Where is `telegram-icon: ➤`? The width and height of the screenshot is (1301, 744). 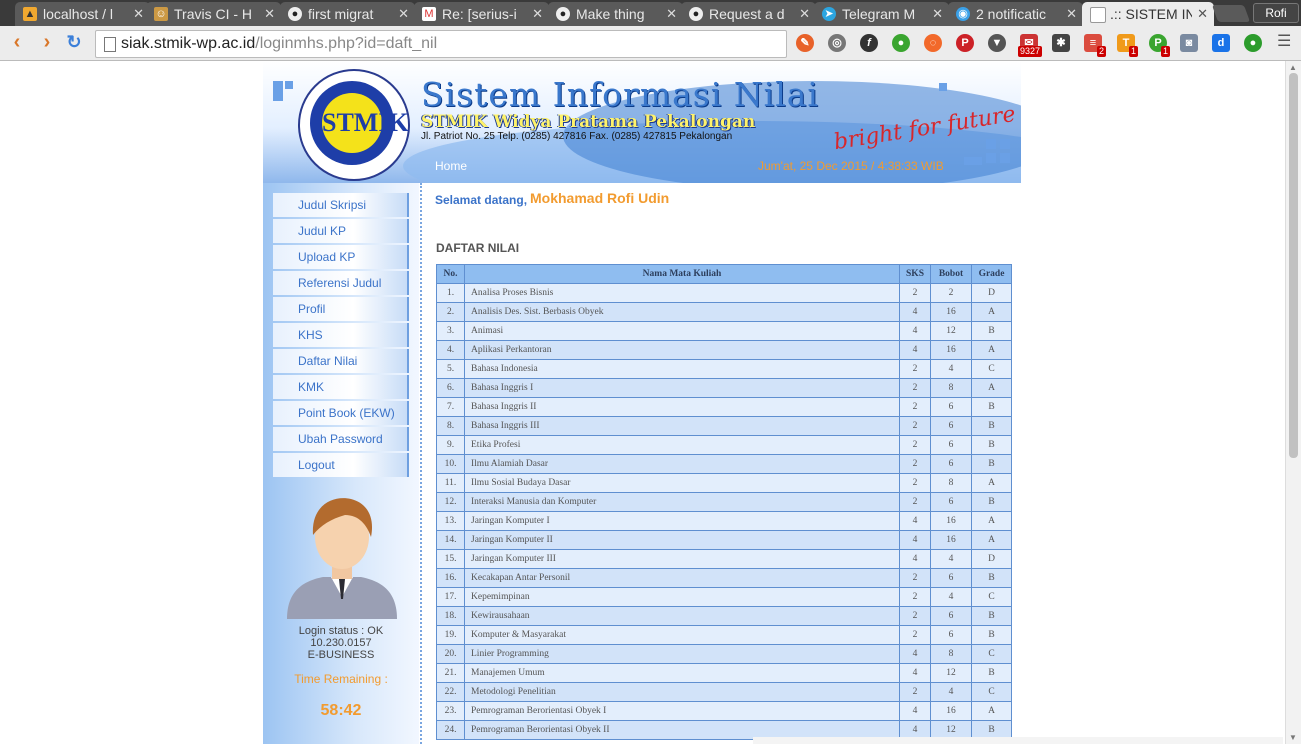
telegram-icon: ➤ is located at coordinates (829, 14).